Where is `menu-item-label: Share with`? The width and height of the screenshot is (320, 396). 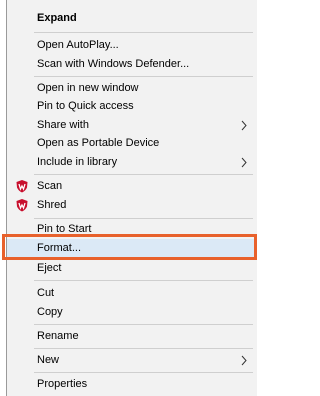
menu-item-label: Share with is located at coordinates (63, 125).